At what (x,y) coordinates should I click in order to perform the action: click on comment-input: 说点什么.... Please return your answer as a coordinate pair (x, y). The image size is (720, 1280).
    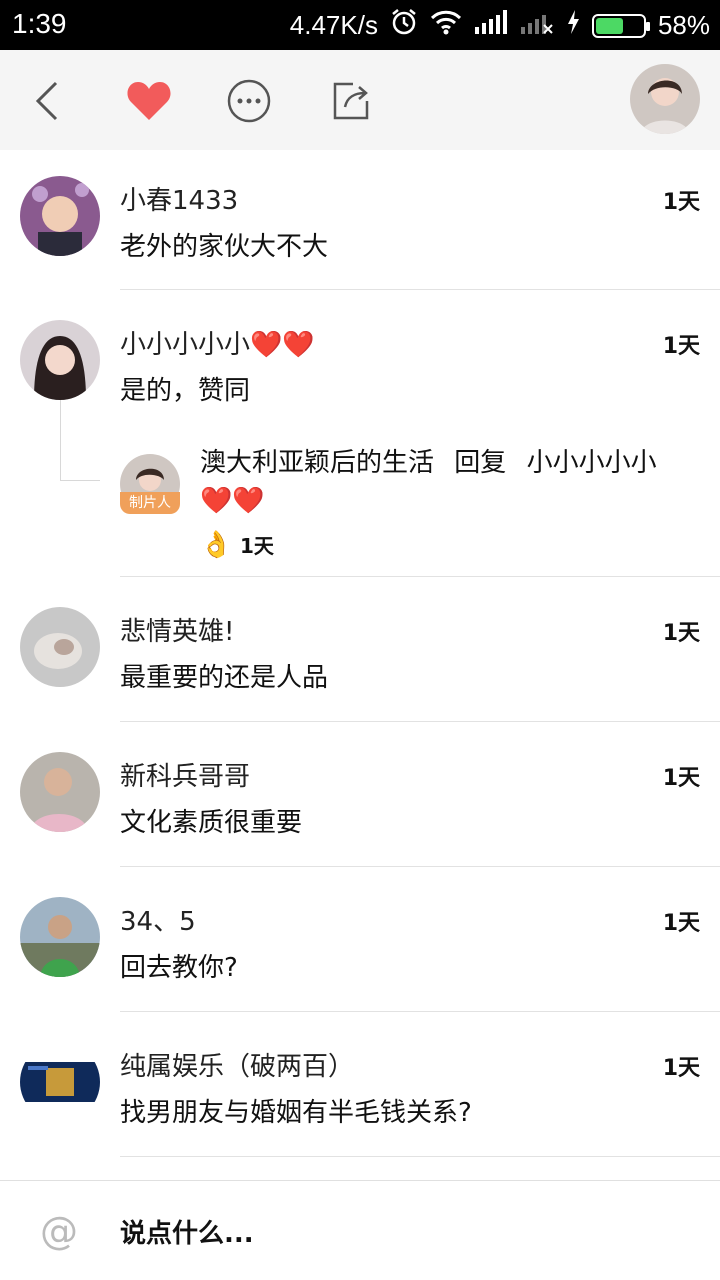
    Looking at the image, I should click on (187, 1231).